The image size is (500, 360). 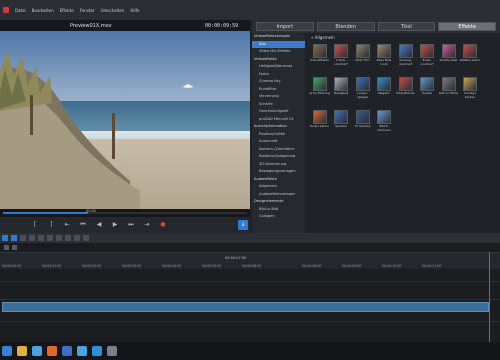 What do you see at coordinates (20, 10) in the screenshot?
I see `menu-file: Datei` at bounding box center [20, 10].